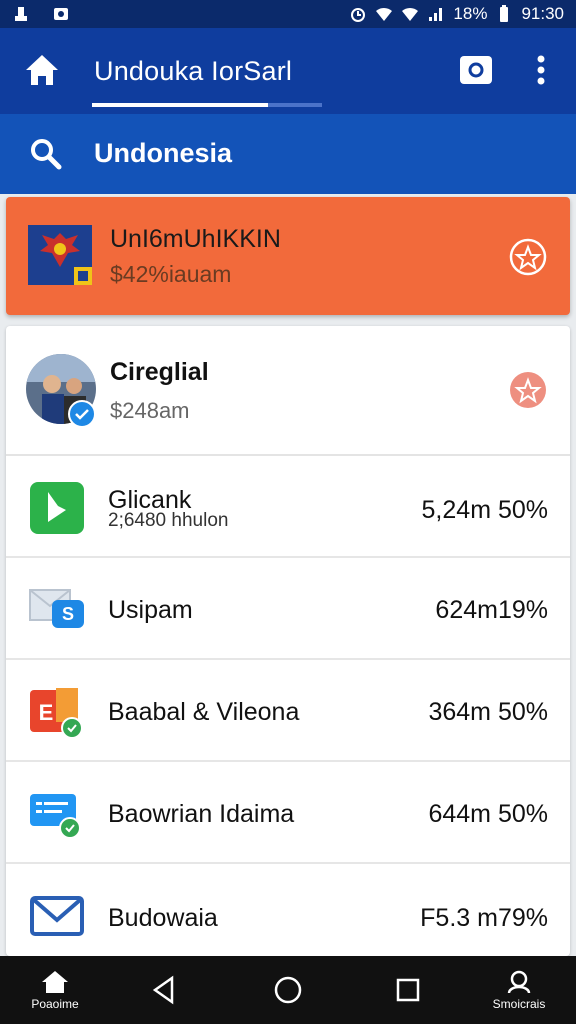 The height and width of the screenshot is (1024, 576). What do you see at coordinates (57, 916) in the screenshot?
I see `mail-icon` at bounding box center [57, 916].